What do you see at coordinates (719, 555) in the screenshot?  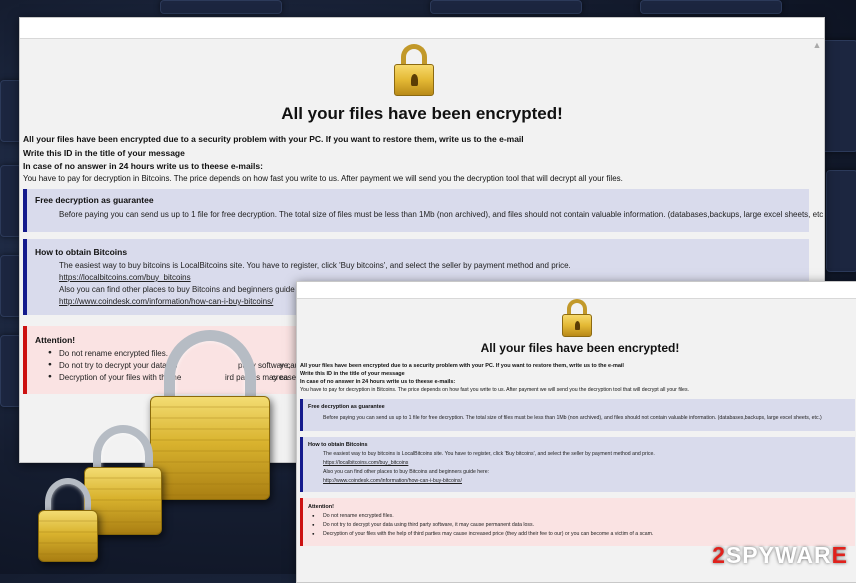 I see `watermark-digit: 2` at bounding box center [719, 555].